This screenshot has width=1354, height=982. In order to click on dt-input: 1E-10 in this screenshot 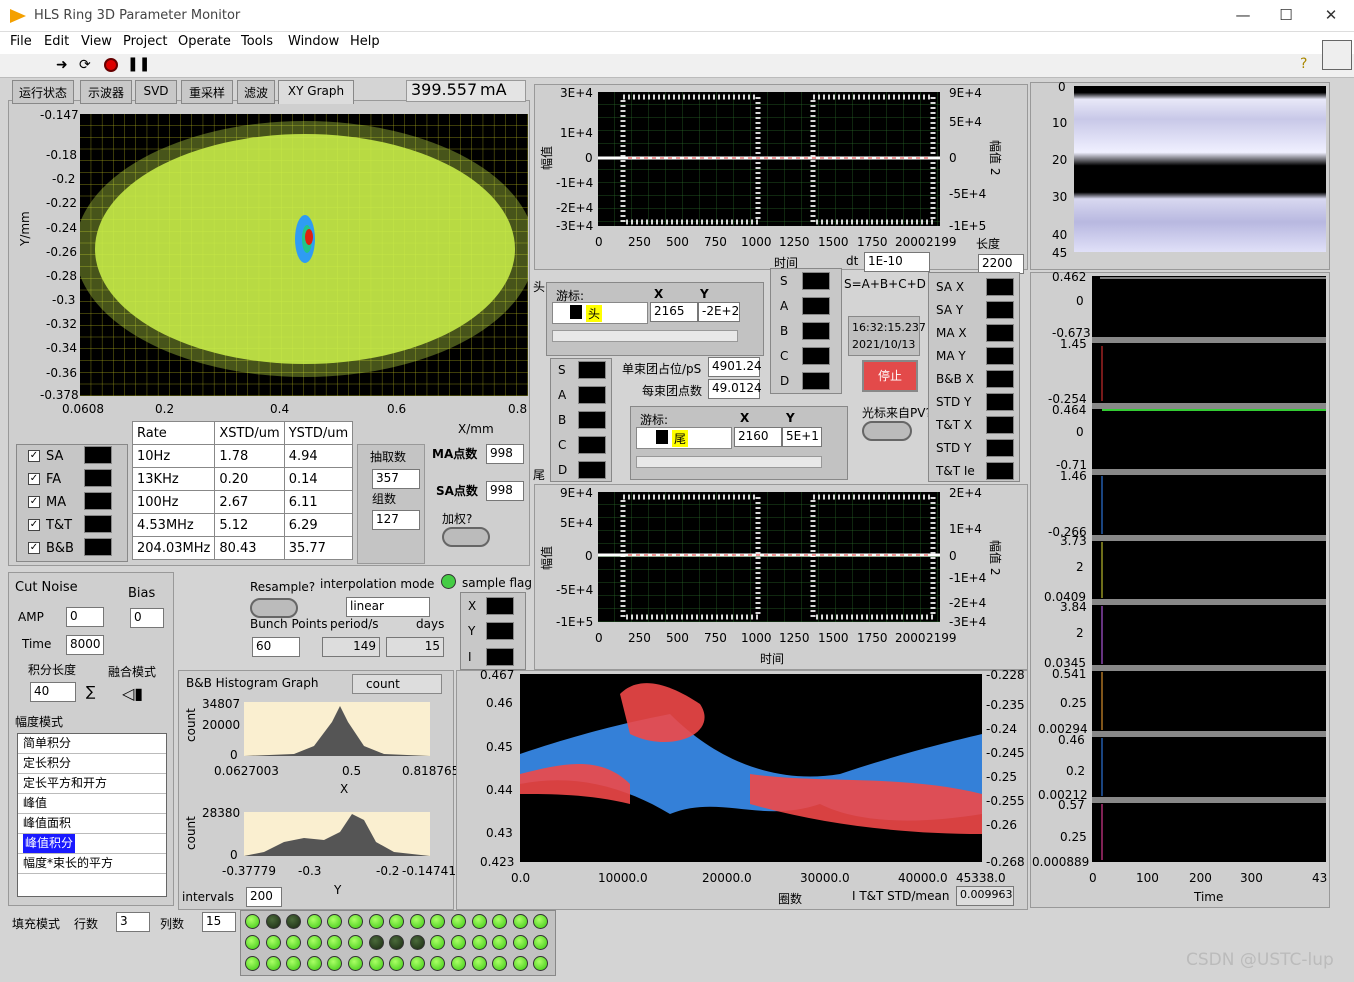, I will do `click(897, 262)`.